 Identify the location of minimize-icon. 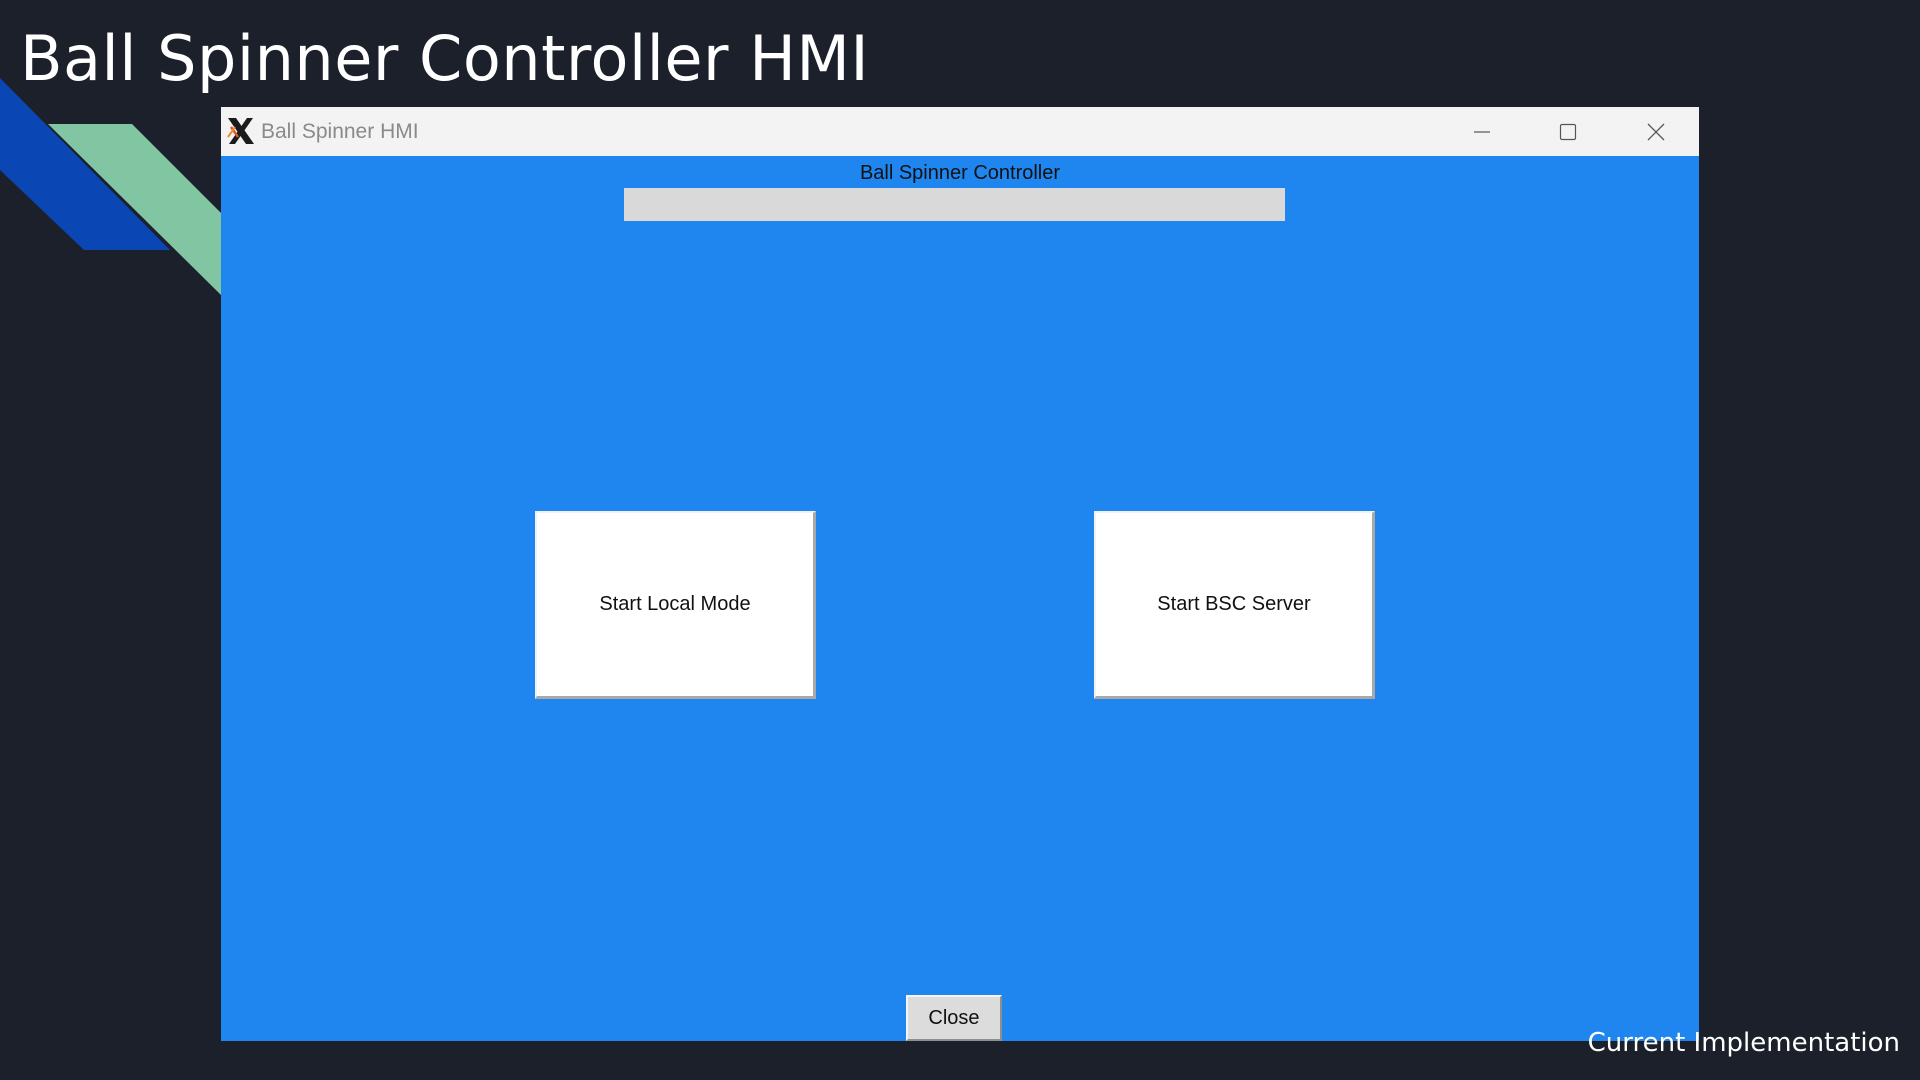
(1482, 131).